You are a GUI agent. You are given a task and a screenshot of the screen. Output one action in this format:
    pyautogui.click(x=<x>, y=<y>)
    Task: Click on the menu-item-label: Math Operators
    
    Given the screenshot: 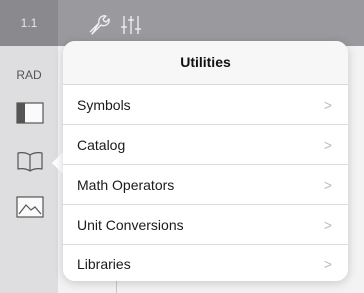 What is the action you would take?
    pyautogui.click(x=126, y=184)
    